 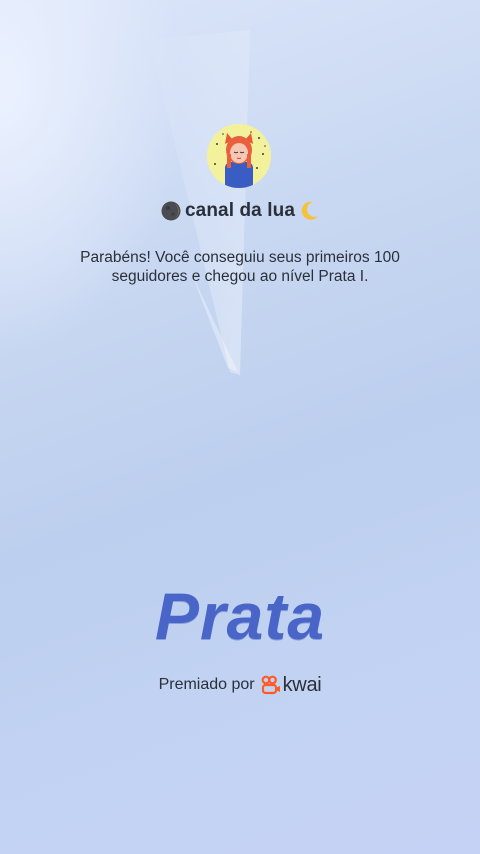 I want to click on awarded-by-row: Premiado por kwai, so click(x=240, y=685).